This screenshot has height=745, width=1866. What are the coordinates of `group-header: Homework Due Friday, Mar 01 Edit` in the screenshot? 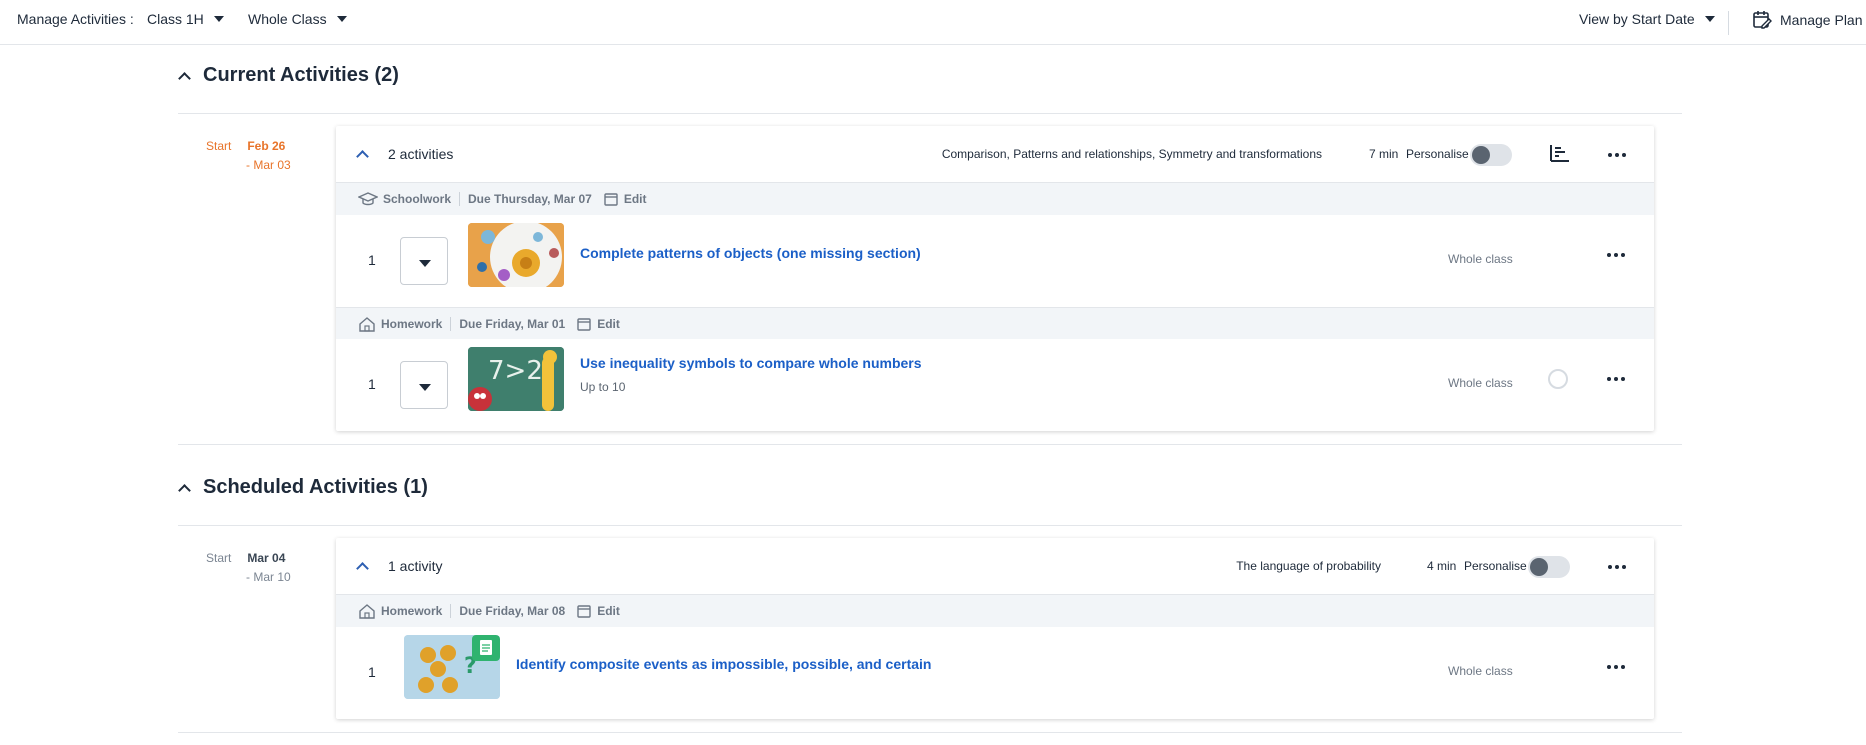 It's located at (995, 323).